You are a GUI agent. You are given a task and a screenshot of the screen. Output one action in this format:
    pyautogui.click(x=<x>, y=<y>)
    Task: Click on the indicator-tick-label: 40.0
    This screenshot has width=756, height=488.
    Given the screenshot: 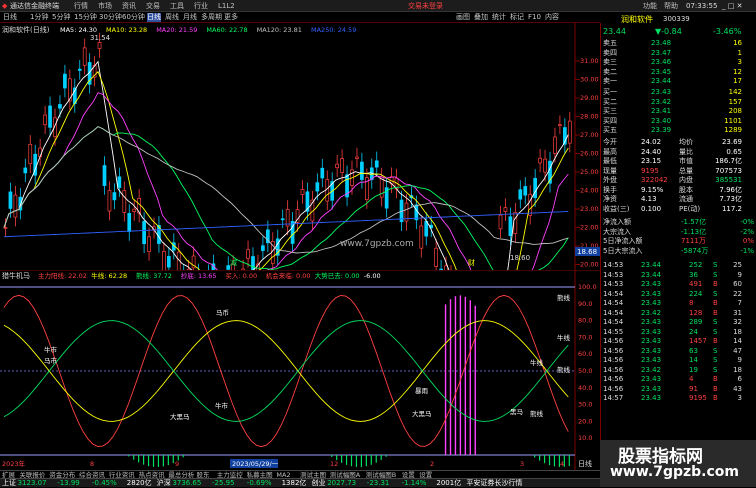 What is the action you would take?
    pyautogui.click(x=585, y=388)
    